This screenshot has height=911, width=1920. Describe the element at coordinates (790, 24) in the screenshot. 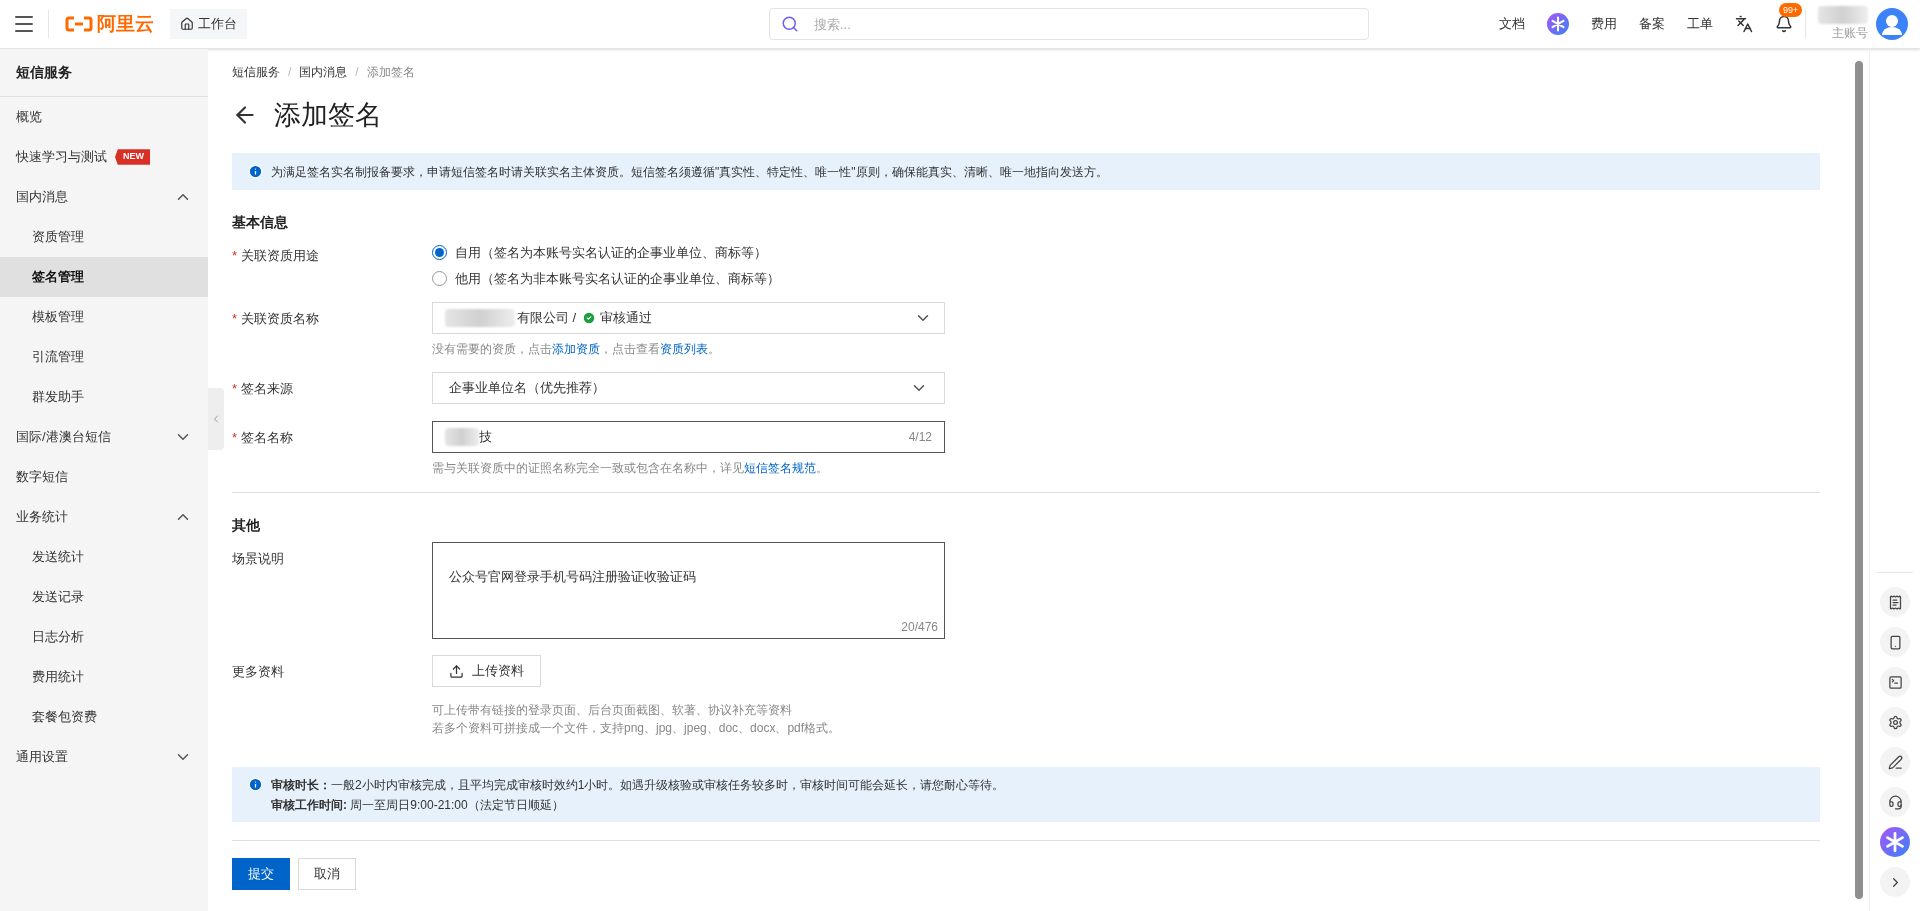

I see `search-icon` at that location.